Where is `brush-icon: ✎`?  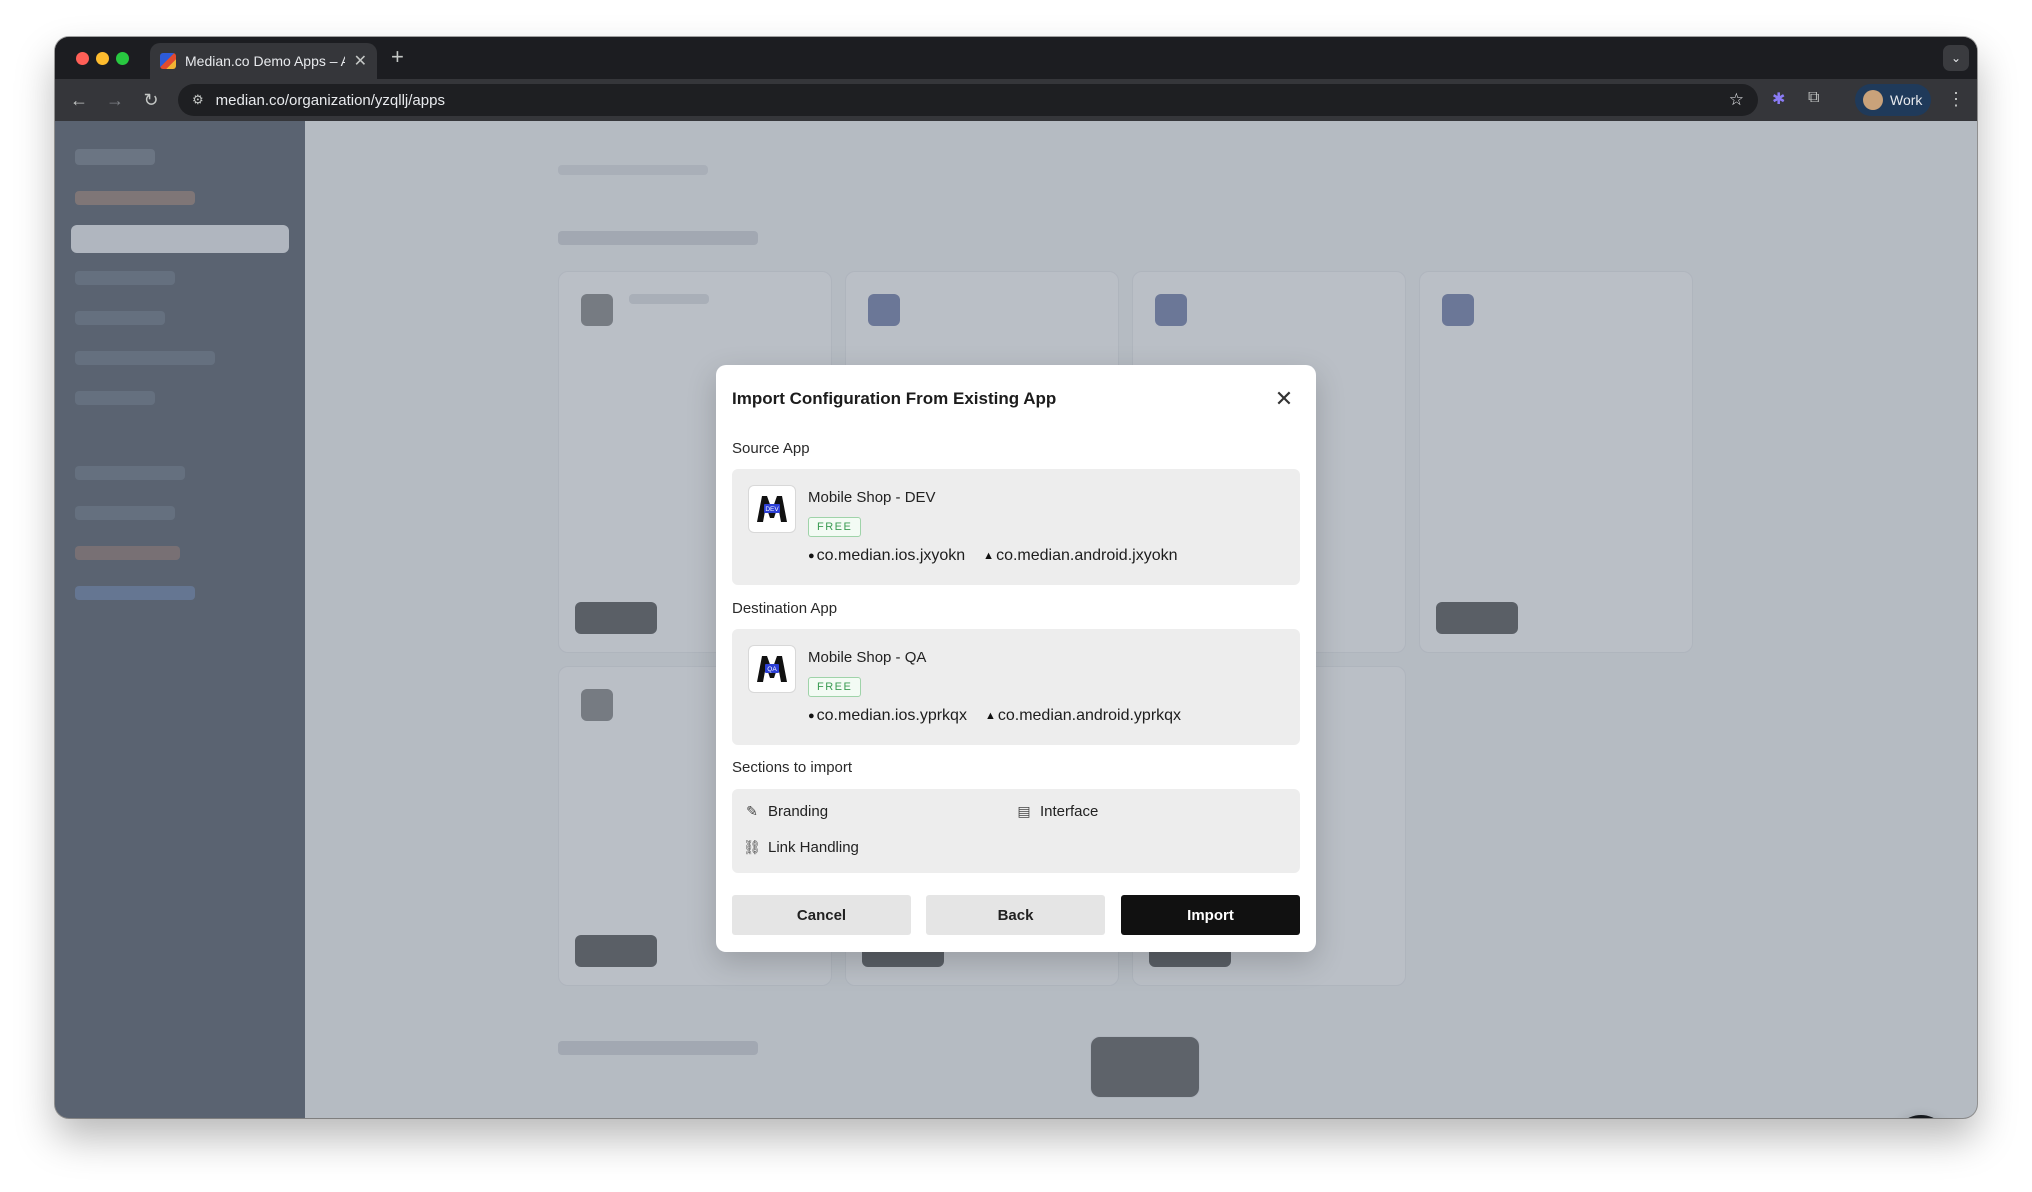 brush-icon: ✎ is located at coordinates (752, 811).